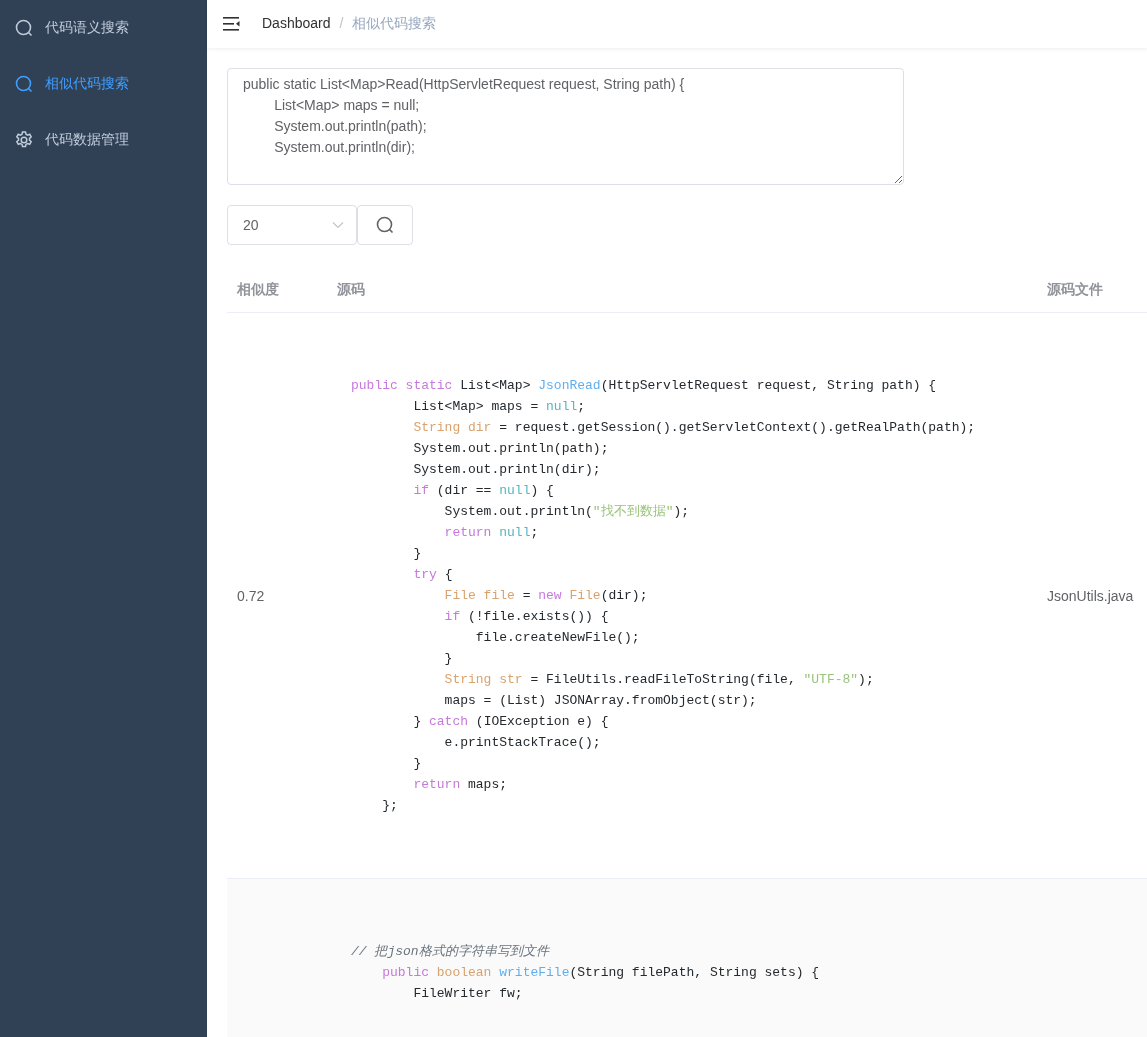 The width and height of the screenshot is (1147, 1037). I want to click on code-line: e.printStackTrace();, so click(522, 743).